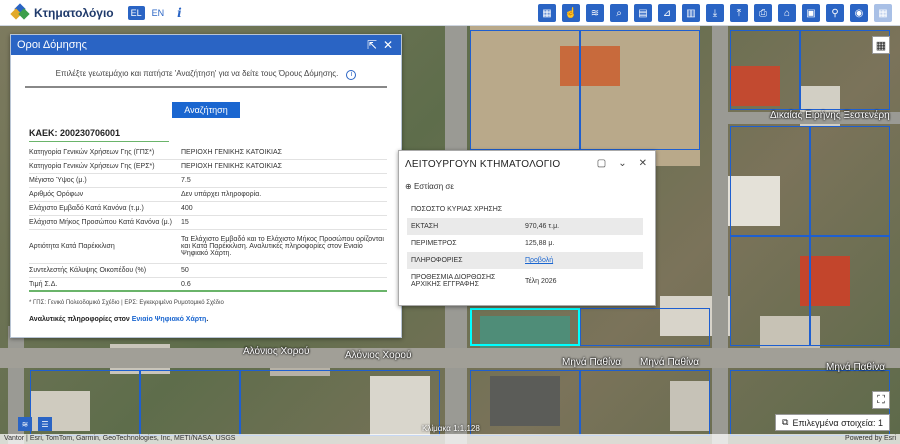 The height and width of the screenshot is (444, 900). What do you see at coordinates (208, 209) in the screenshot?
I see `table-row: Ελάχιστο Εμβαδό Κατά Κανόνα (τ.μ.) 400` at bounding box center [208, 209].